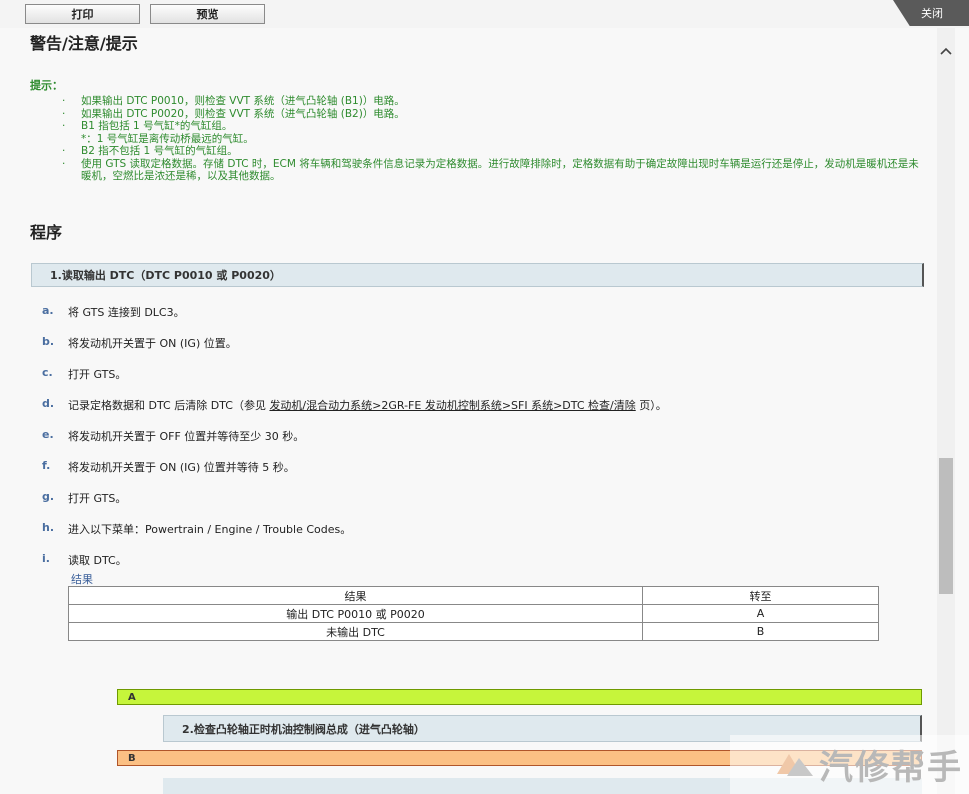  I want to click on cell-goto: A, so click(760, 613).